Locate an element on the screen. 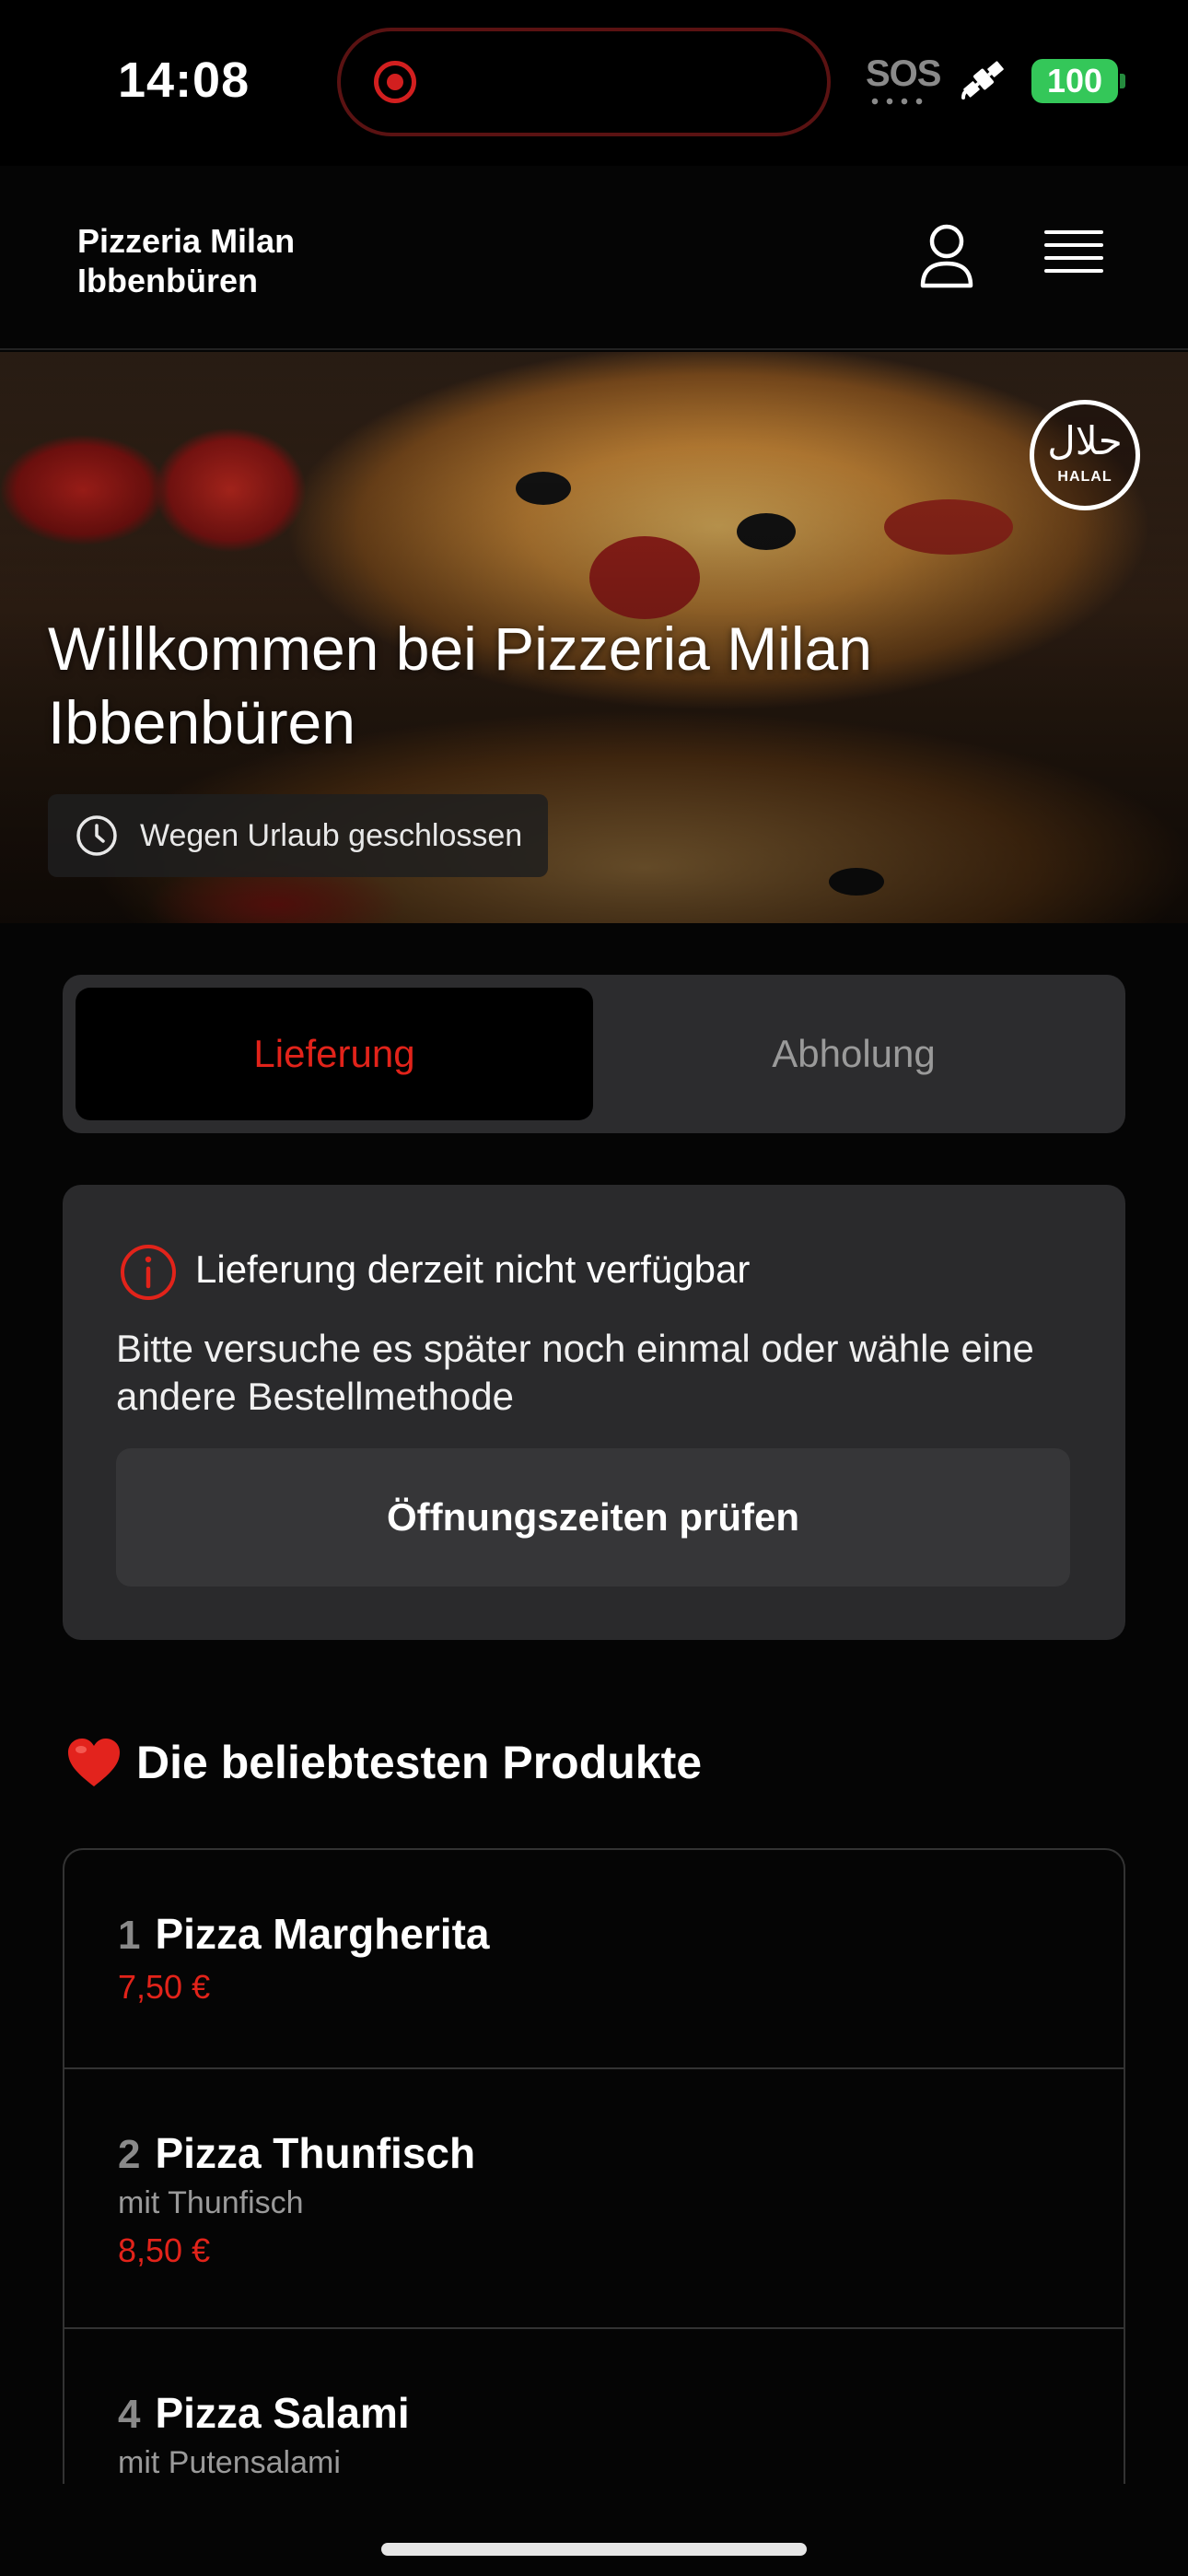 The image size is (1188, 2576). order-mode-toggle: Lieferung Abholung is located at coordinates (594, 1054).